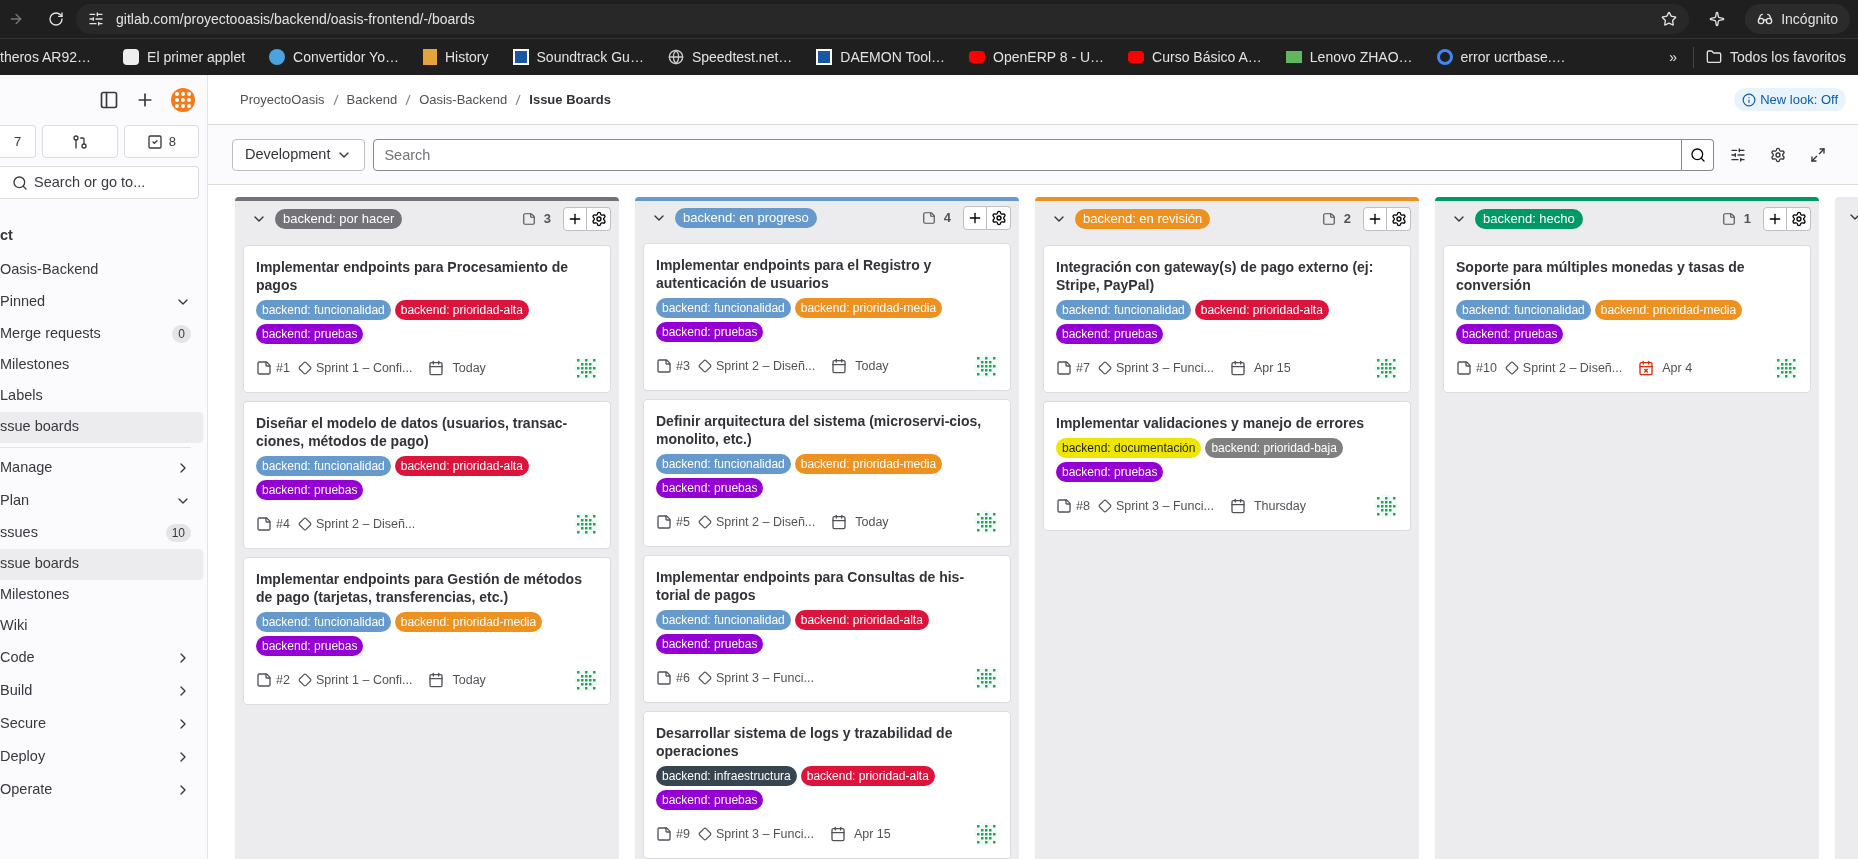  I want to click on issue-title: Diseñar el modelo de datos (usuarios, transac-ciones, métodos de pago), so click(427, 432).